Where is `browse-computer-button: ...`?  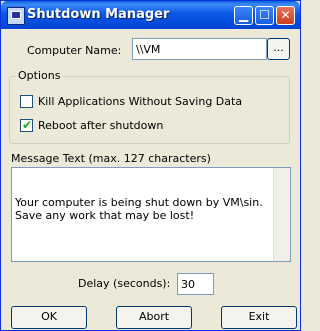 browse-computer-button: ... is located at coordinates (278, 49).